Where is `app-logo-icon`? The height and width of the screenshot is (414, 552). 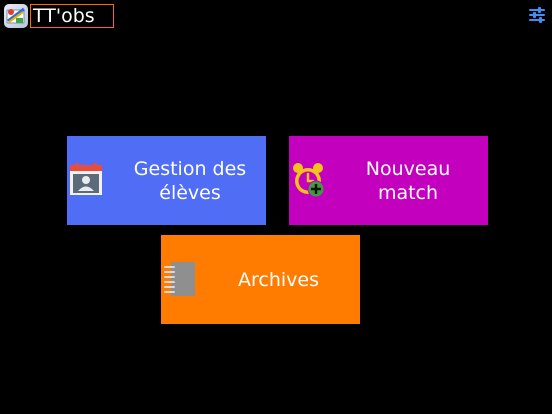 app-logo-icon is located at coordinates (16, 16).